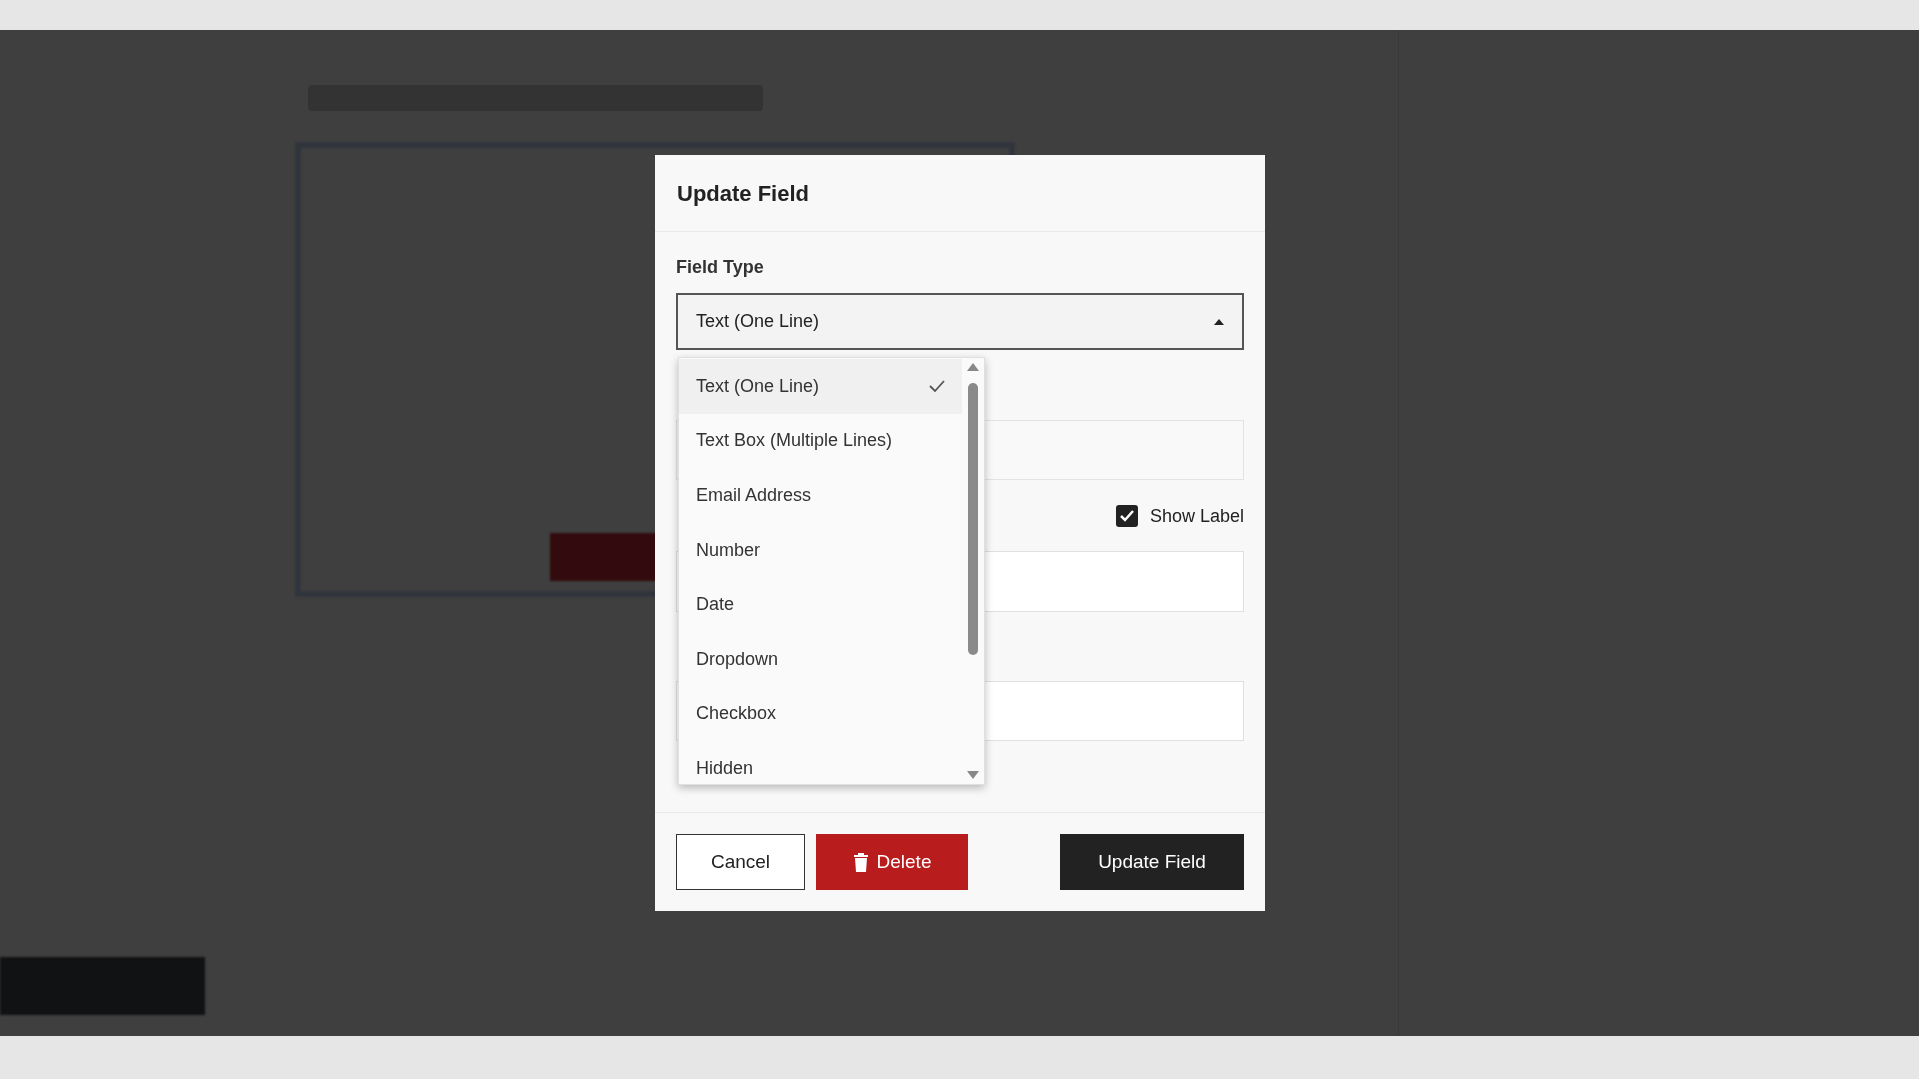 This screenshot has height=1079, width=1919. Describe the element at coordinates (820, 768) in the screenshot. I see `dropdown-option: Hidden` at that location.